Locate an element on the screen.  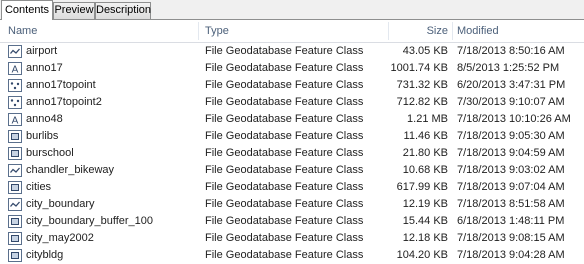
row-modified: 7/18/2013 8:50:16 AM is located at coordinates (511, 51).